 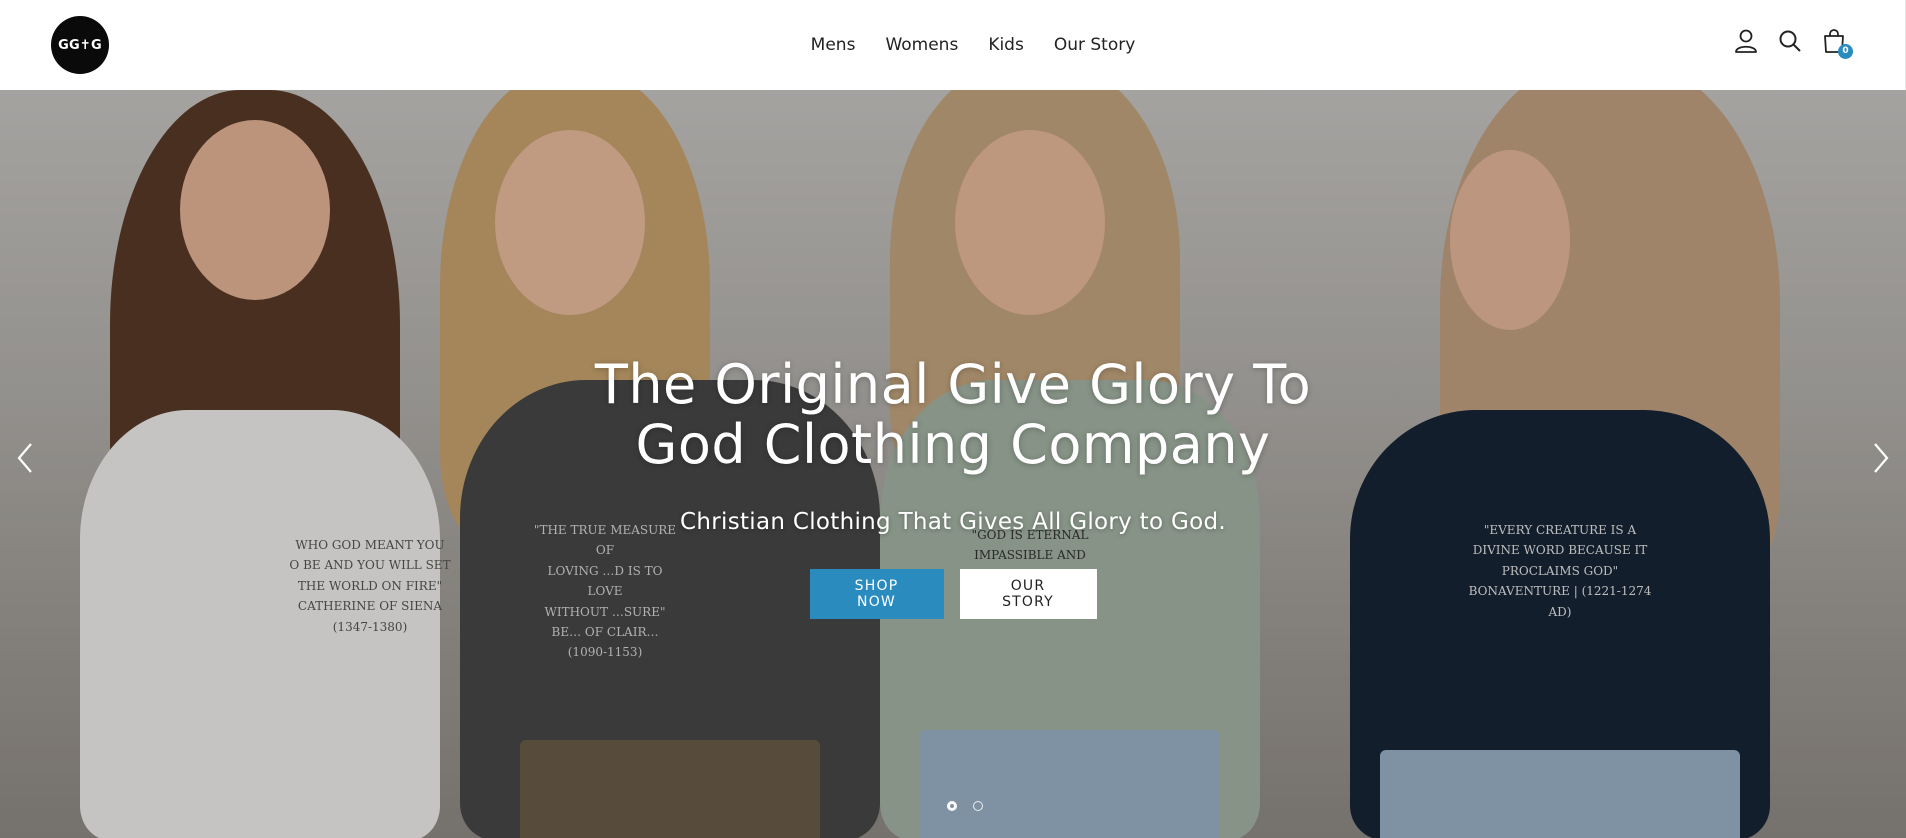 What do you see at coordinates (1790, 41) in the screenshot?
I see `search-icon` at bounding box center [1790, 41].